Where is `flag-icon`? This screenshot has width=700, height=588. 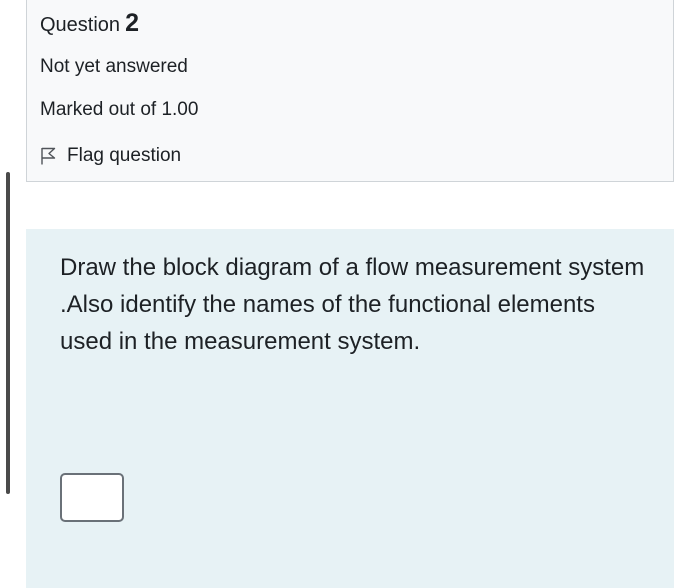
flag-icon is located at coordinates (48, 156).